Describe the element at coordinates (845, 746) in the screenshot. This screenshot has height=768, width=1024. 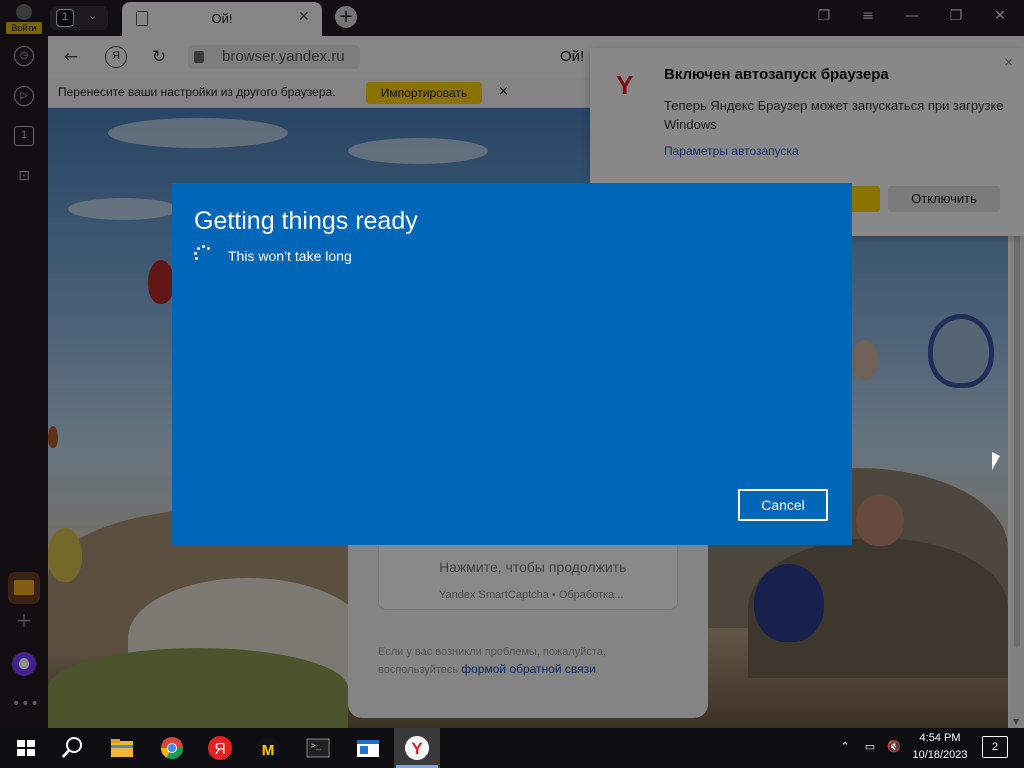
I see `chevron-up-icon: ⌃` at that location.